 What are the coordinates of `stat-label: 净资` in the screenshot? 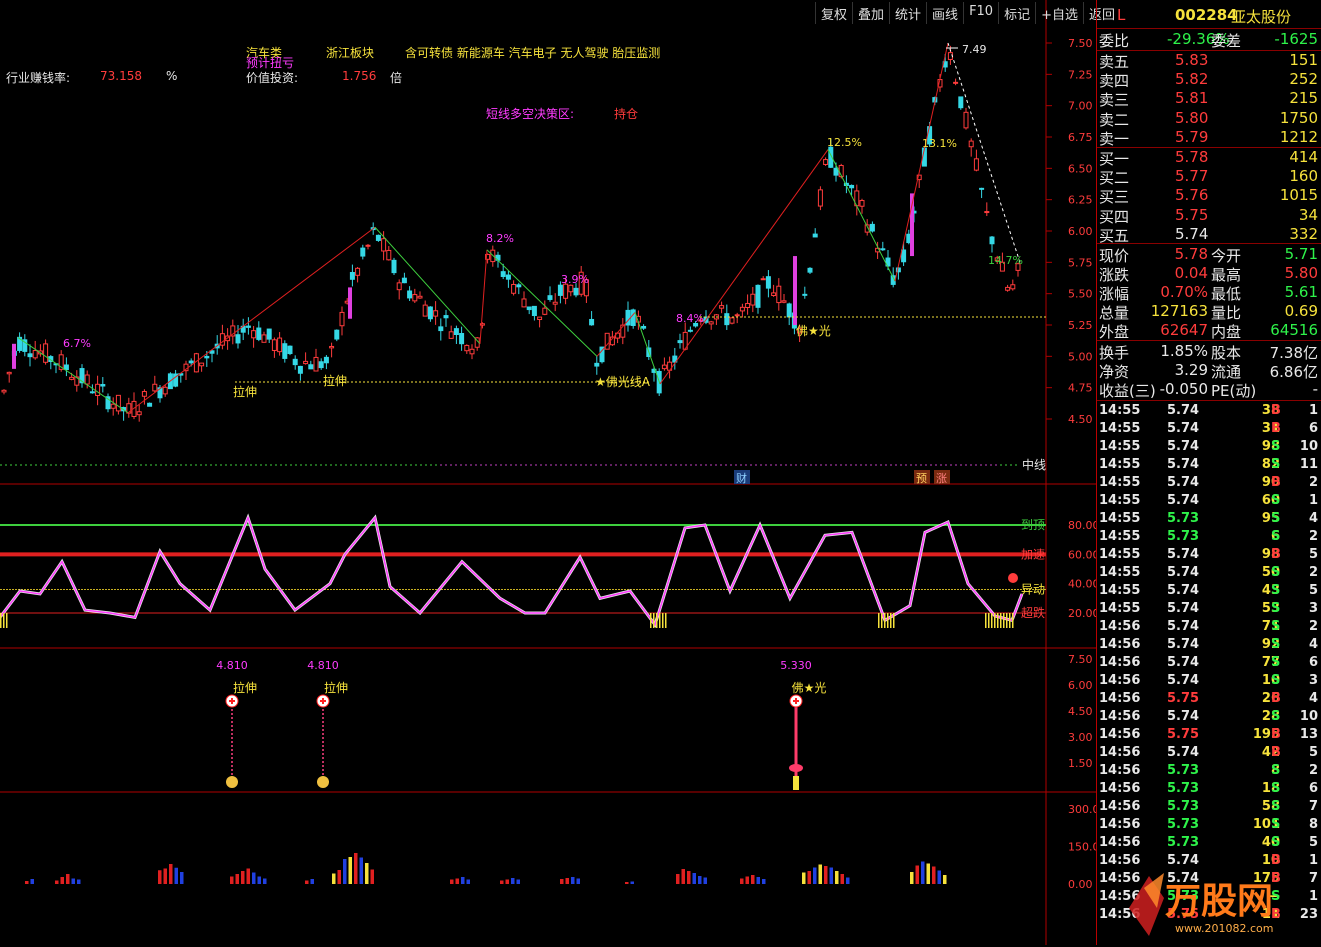 It's located at (1114, 372).